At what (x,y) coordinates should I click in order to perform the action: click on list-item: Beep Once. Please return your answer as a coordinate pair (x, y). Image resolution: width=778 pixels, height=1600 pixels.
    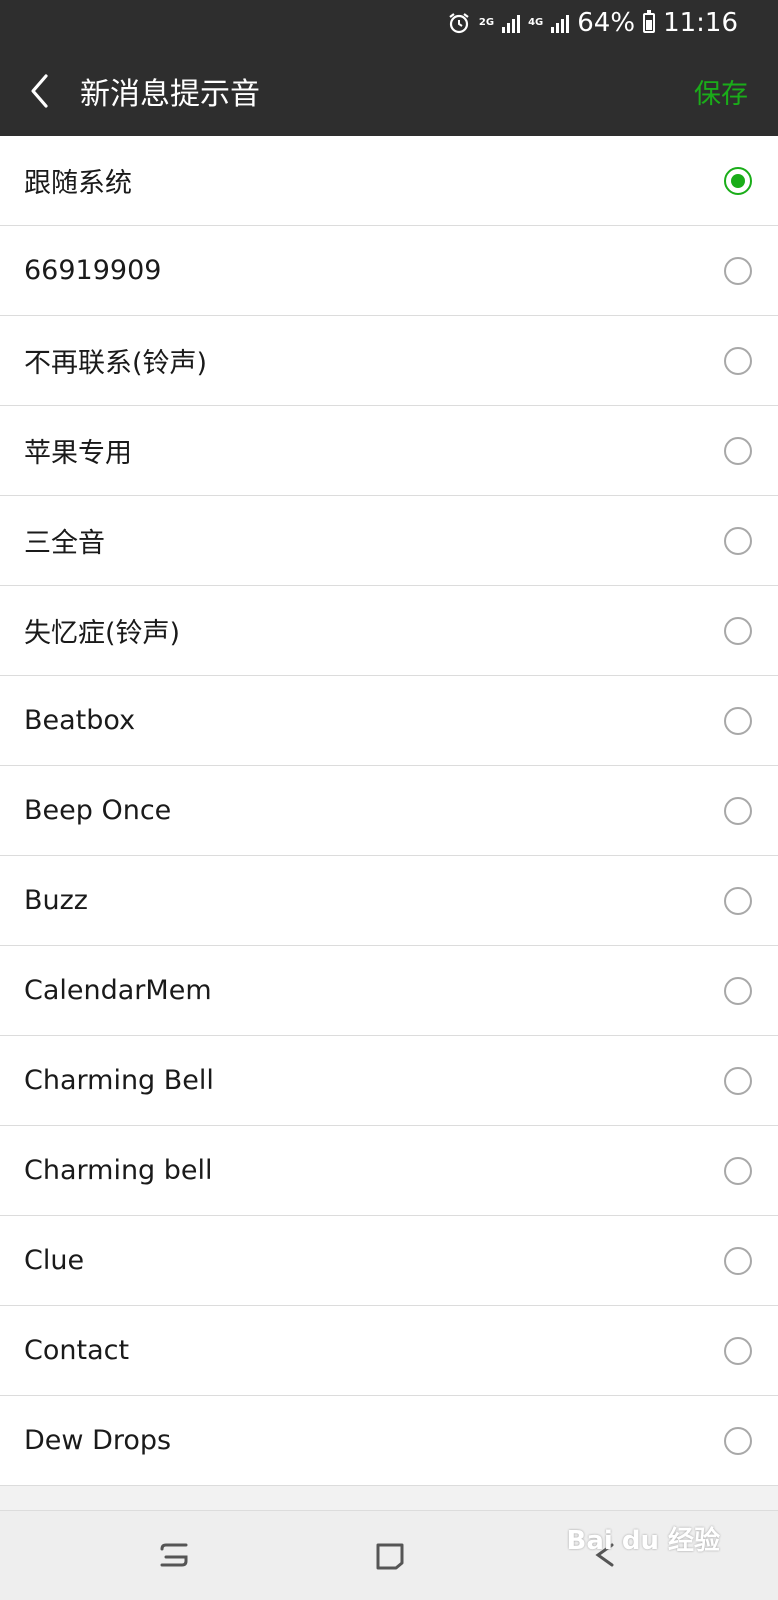
    Looking at the image, I should click on (389, 811).